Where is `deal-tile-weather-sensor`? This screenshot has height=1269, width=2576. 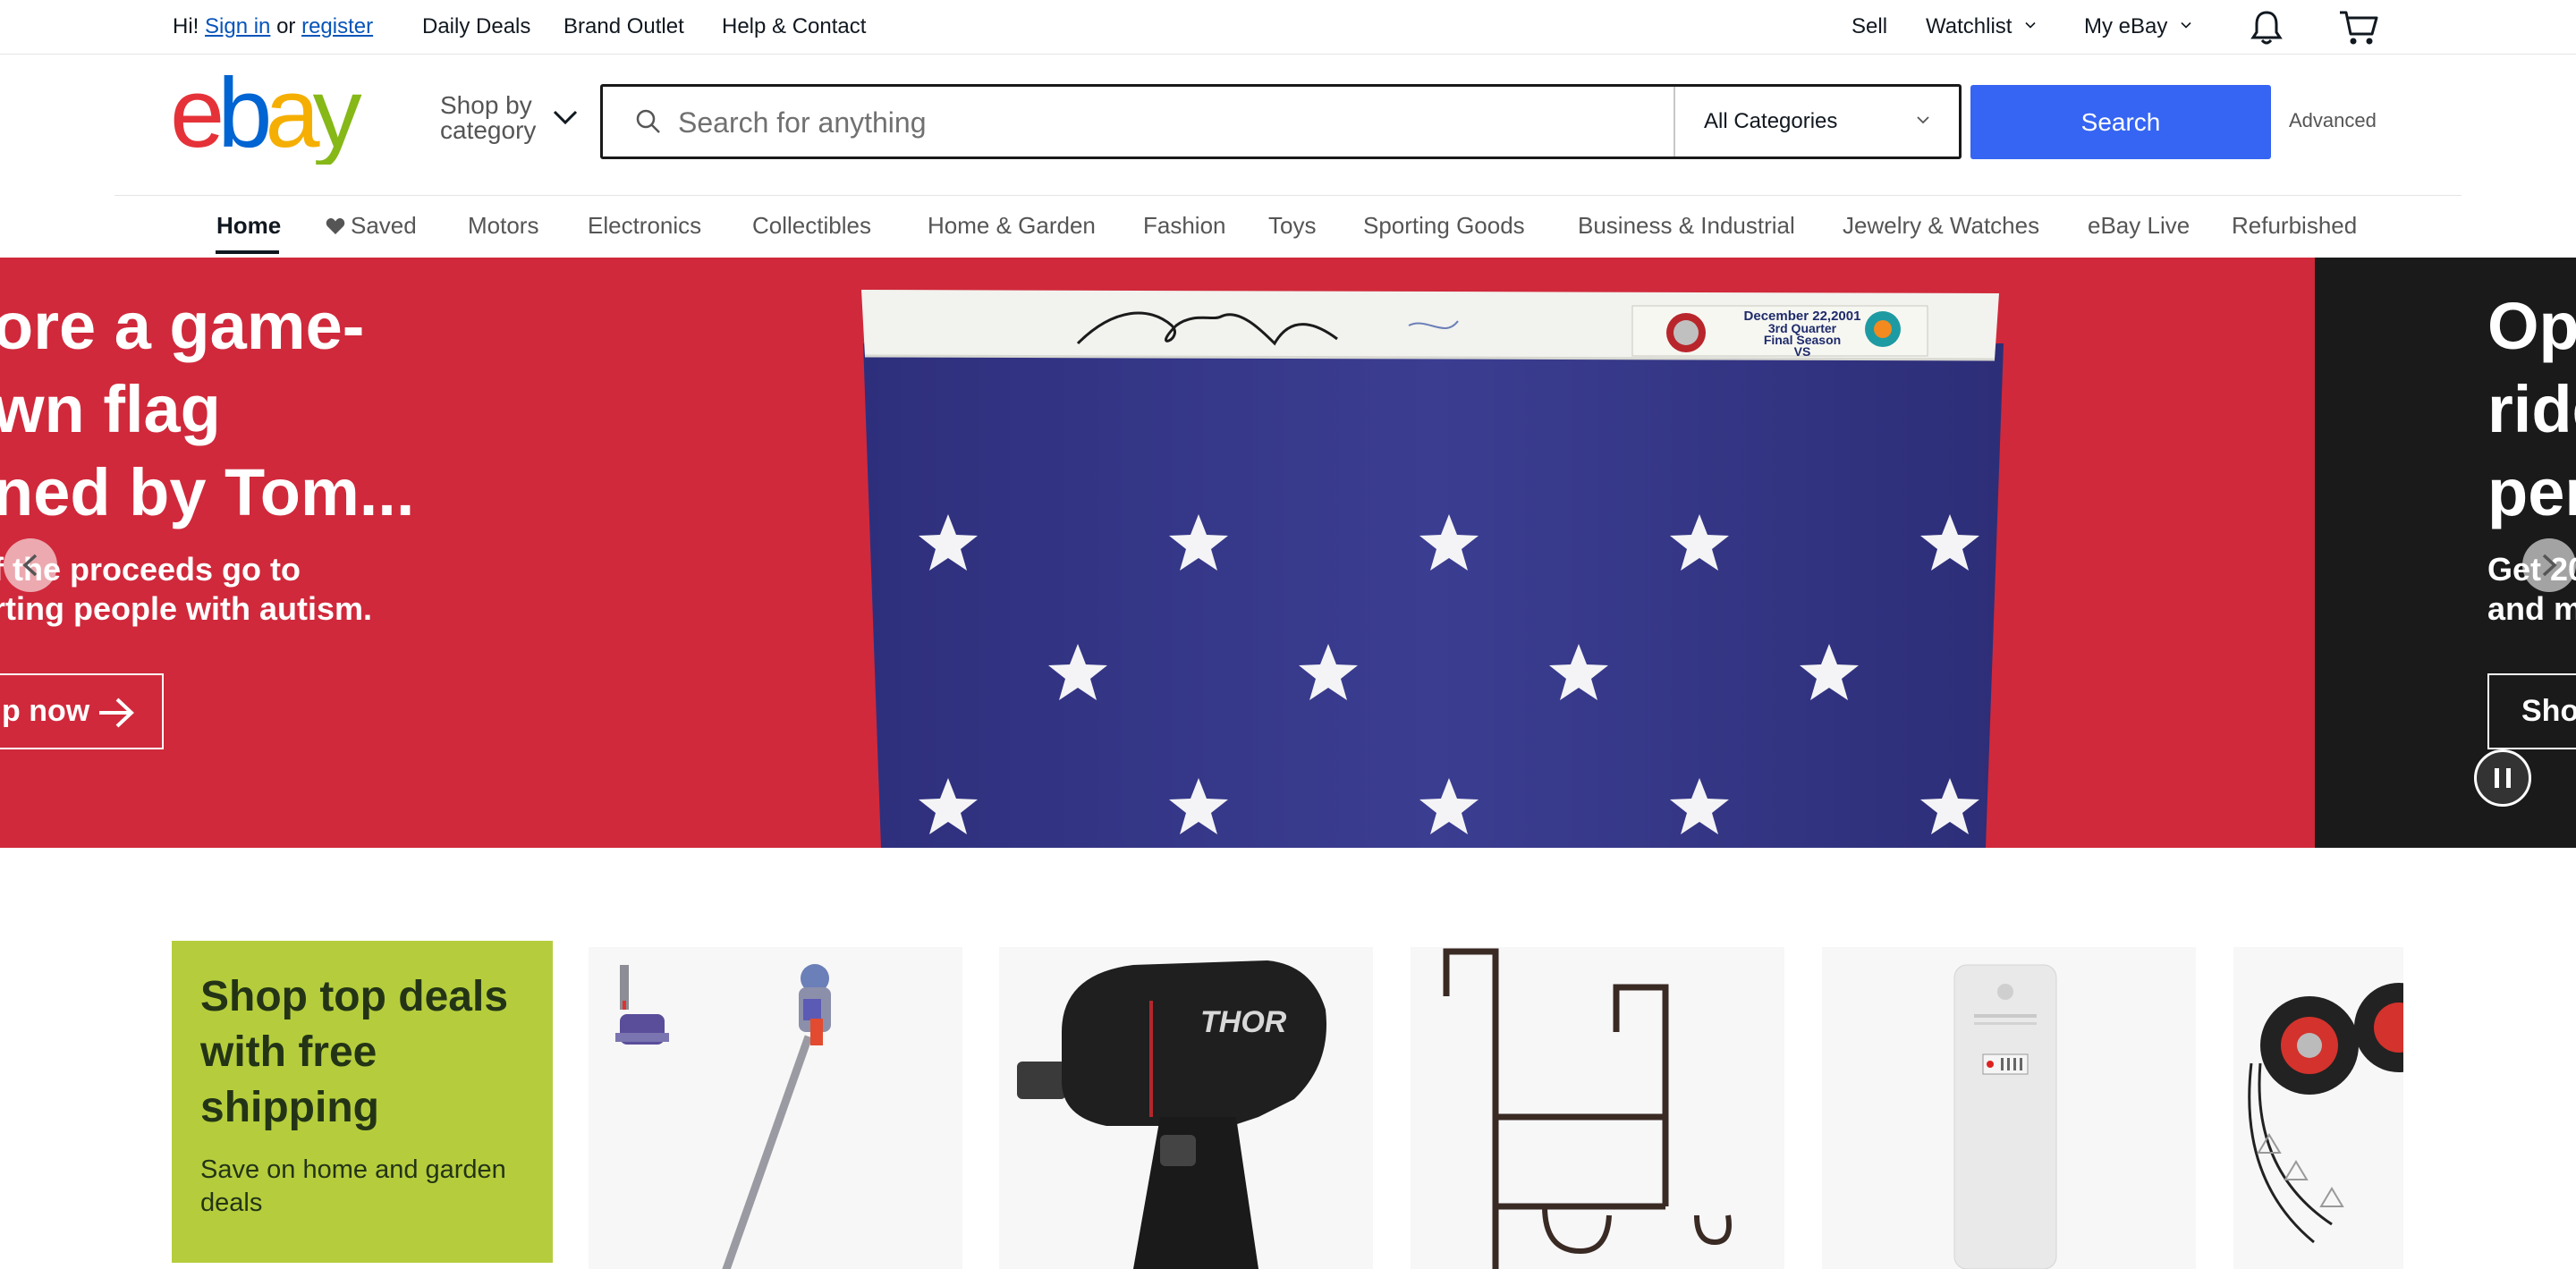 deal-tile-weather-sensor is located at coordinates (2009, 1108).